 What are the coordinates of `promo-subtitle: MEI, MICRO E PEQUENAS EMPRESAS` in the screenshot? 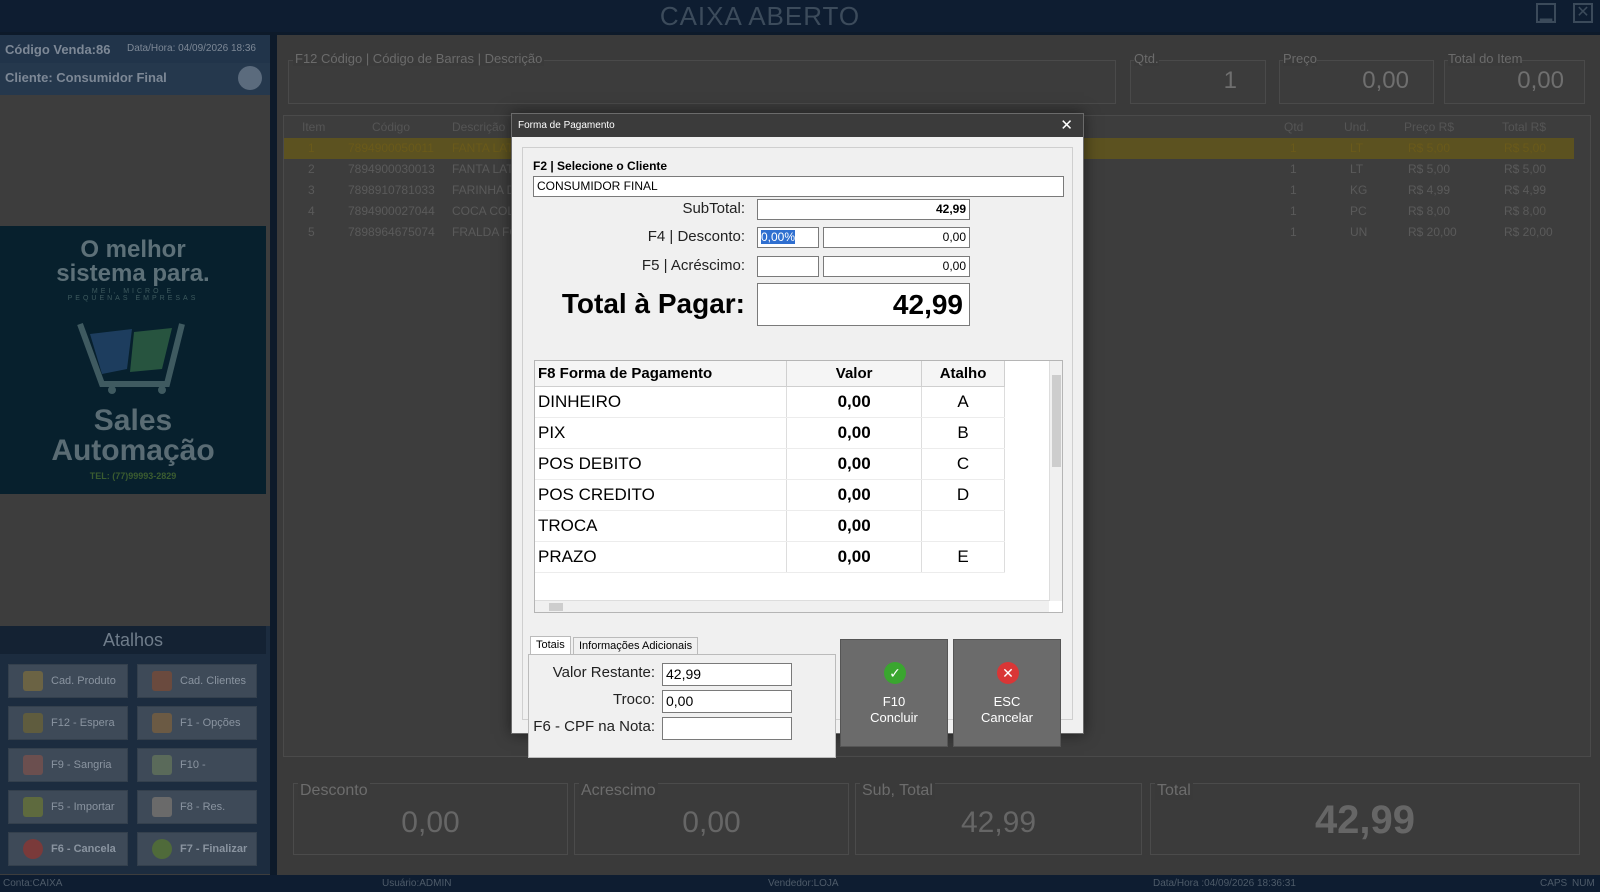 It's located at (133, 295).